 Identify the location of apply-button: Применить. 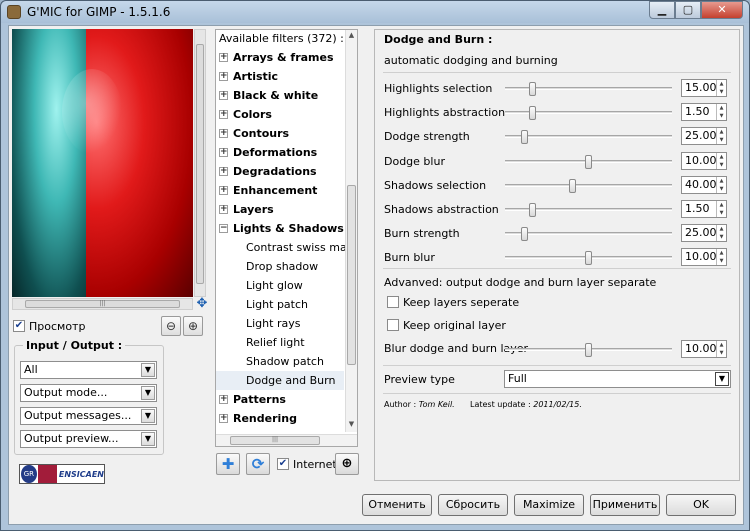
(625, 505).